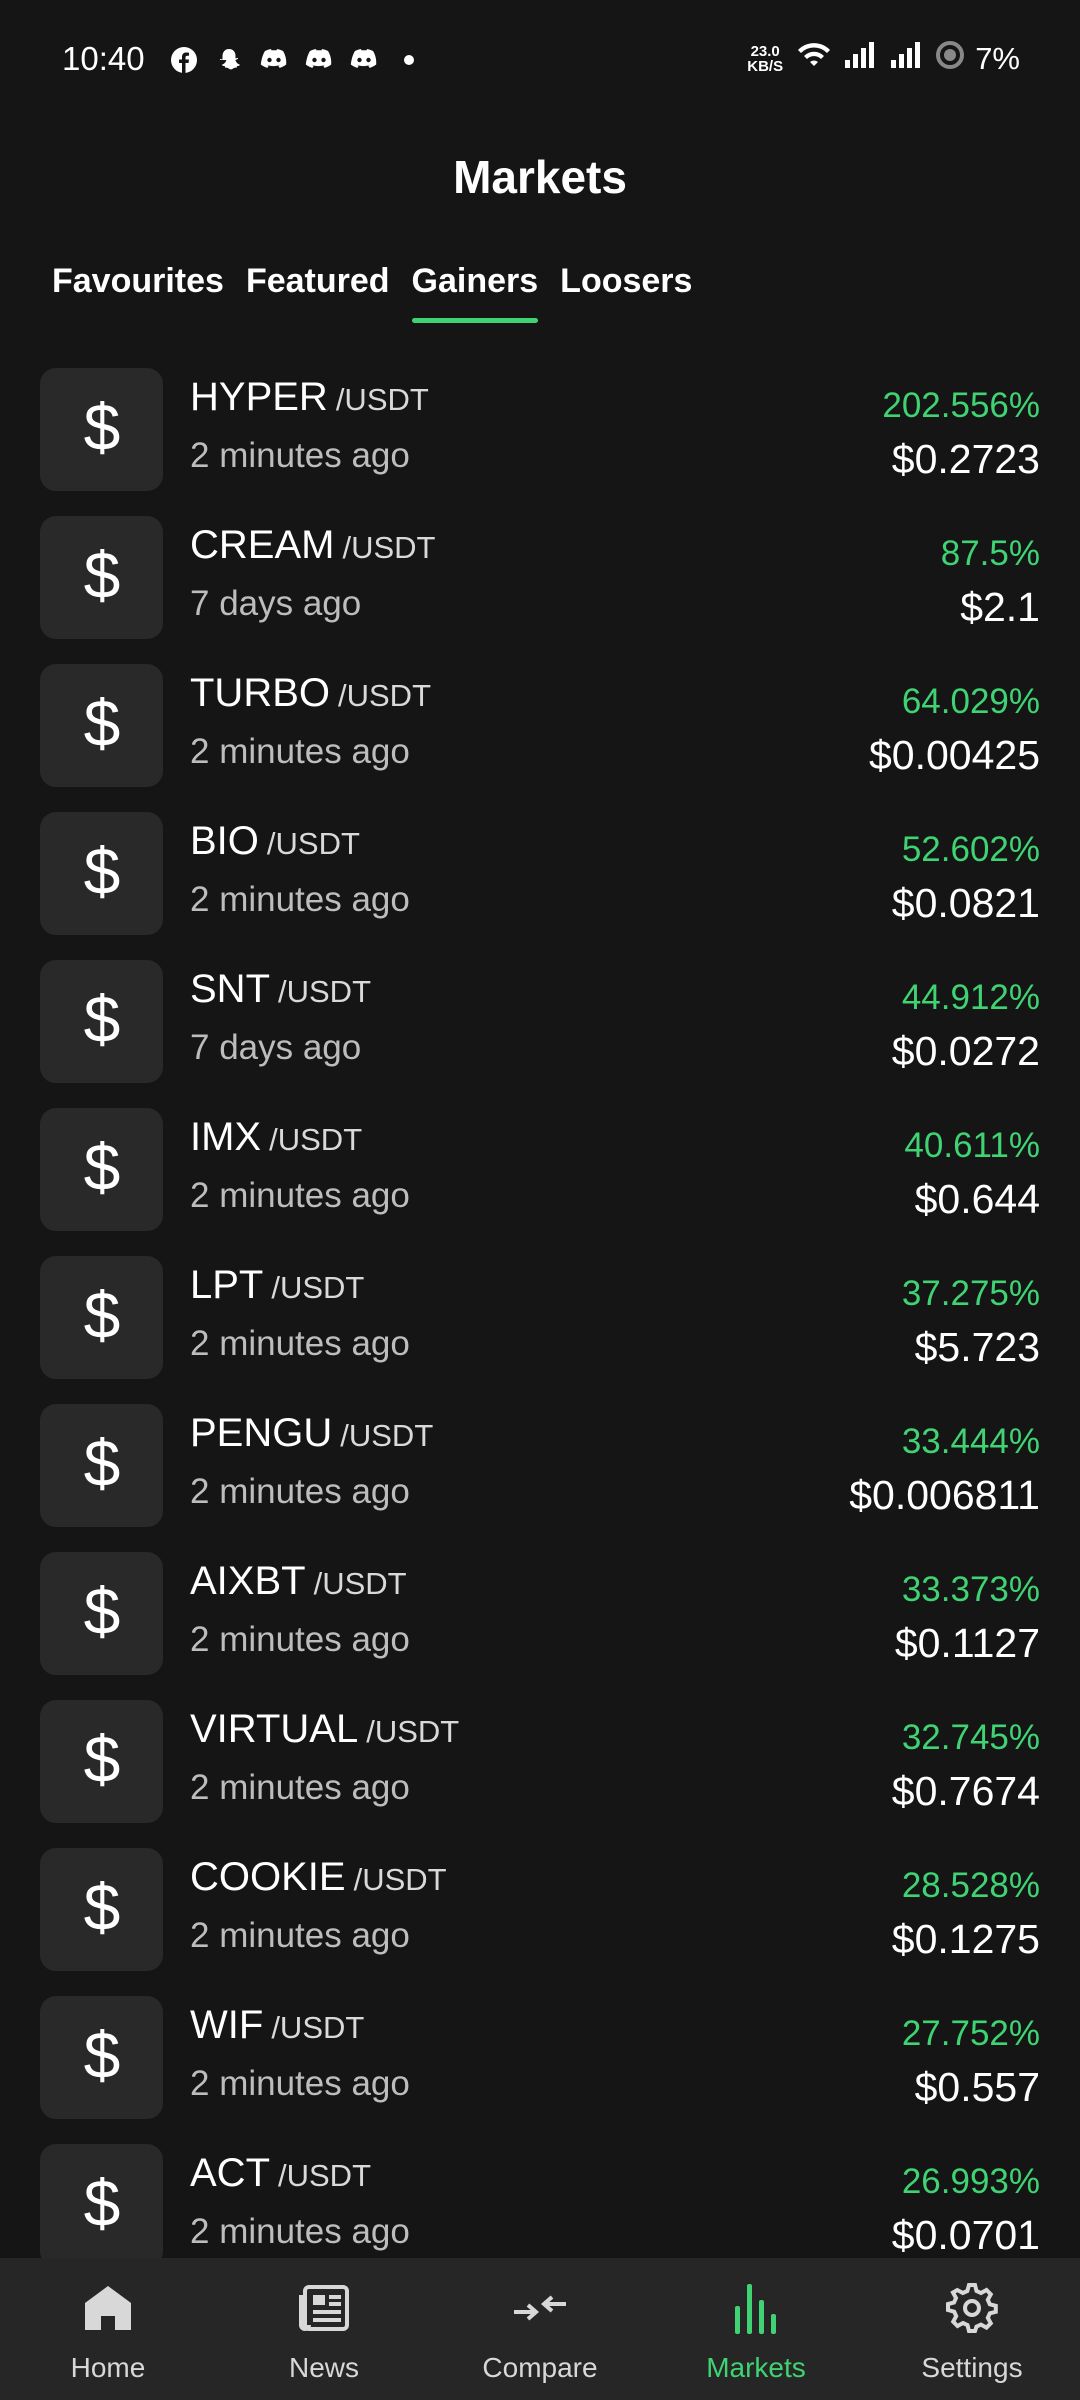  I want to click on nav-compare: Compare, so click(540, 2329).